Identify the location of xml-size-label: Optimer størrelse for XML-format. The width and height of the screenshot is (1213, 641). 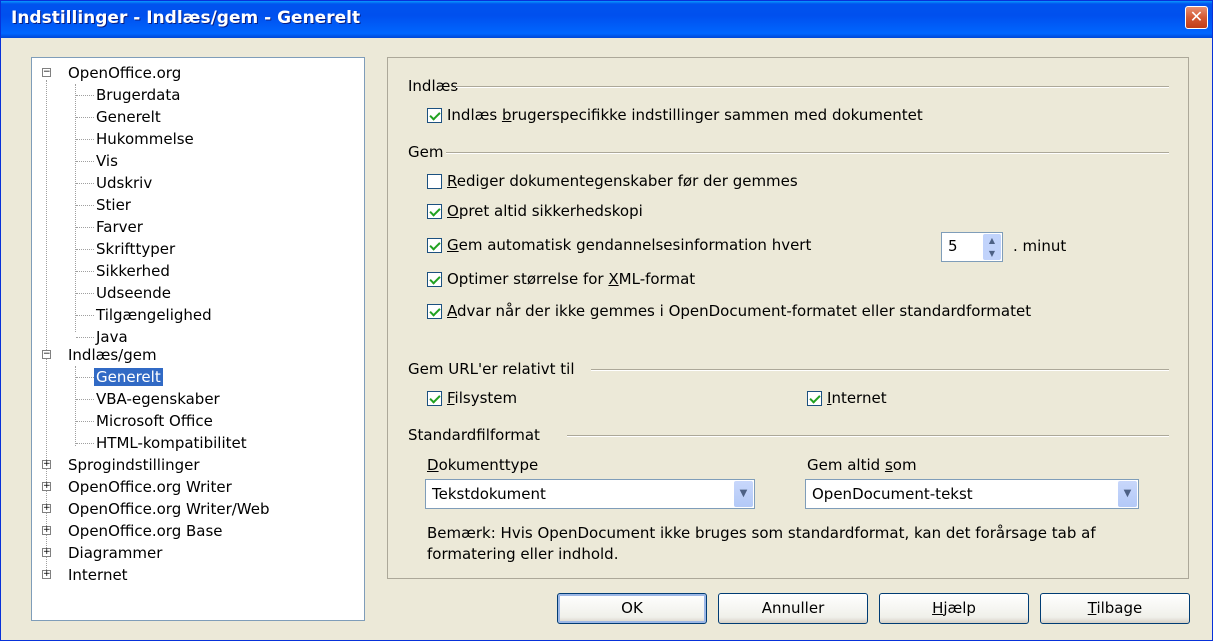
(571, 279).